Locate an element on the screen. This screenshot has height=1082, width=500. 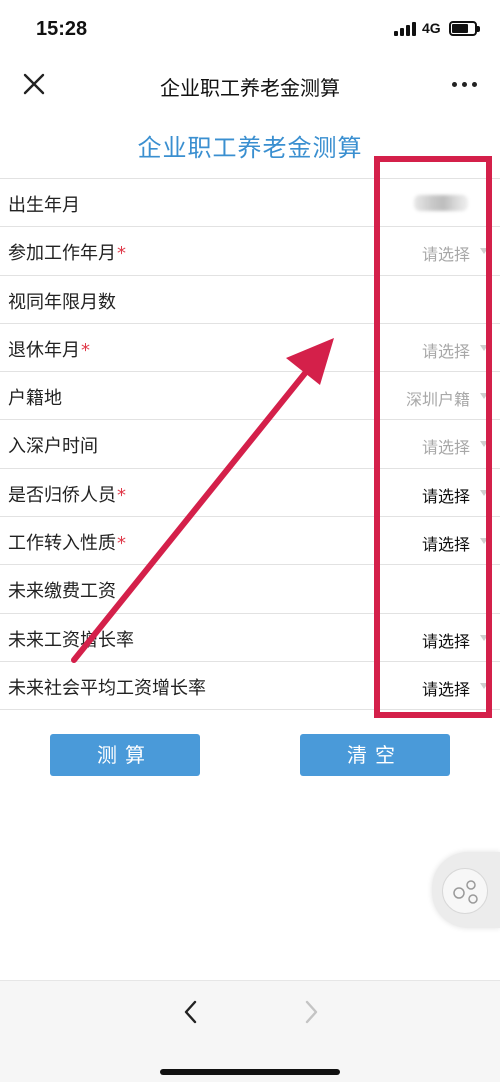
form-row-label-text: 视同年限月数 is located at coordinates (62, 302).